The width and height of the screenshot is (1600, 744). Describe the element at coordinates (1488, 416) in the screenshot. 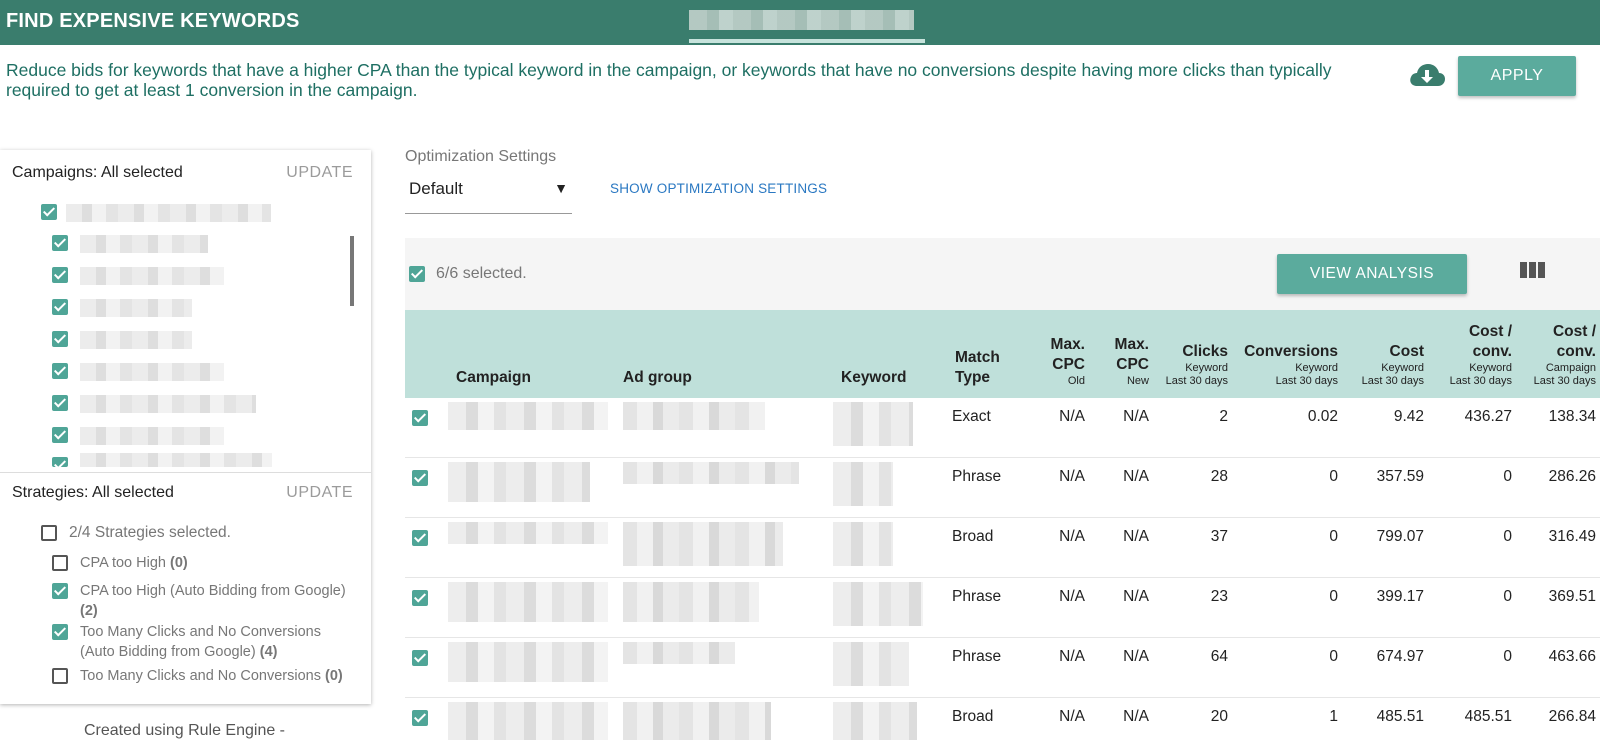

I see `cost-per-conv-keyword: 436.27` at that location.